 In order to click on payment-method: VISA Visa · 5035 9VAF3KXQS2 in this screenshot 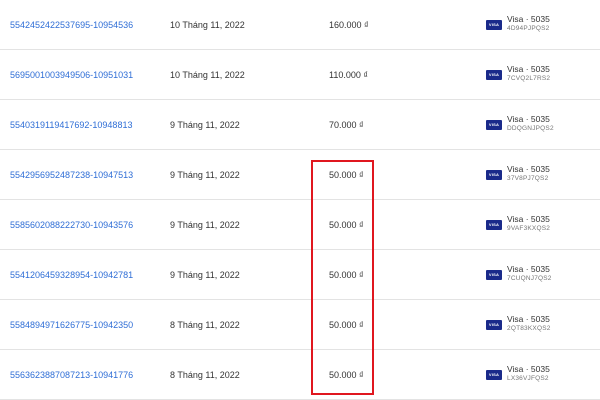, I will do `click(518, 224)`.